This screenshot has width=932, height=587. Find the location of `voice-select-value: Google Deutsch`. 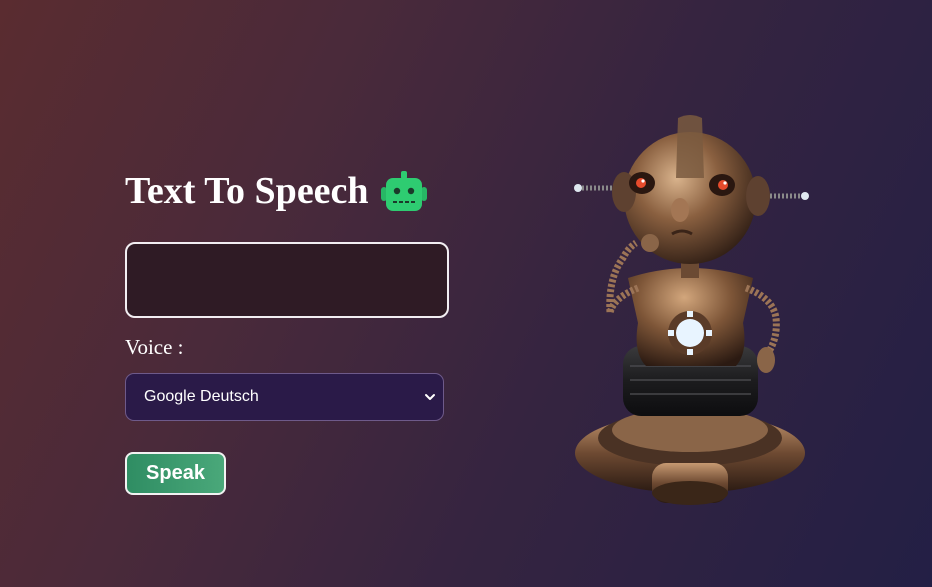

voice-select-value: Google Deutsch is located at coordinates (201, 396).